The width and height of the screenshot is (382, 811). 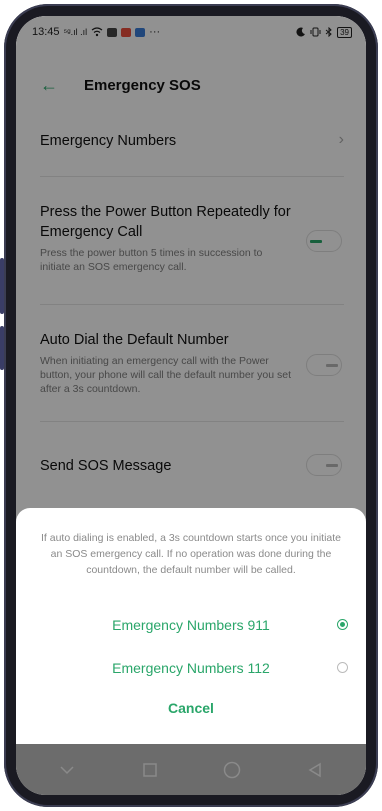 I want to click on option-label: Emergency Numbers 911, so click(x=191, y=625).